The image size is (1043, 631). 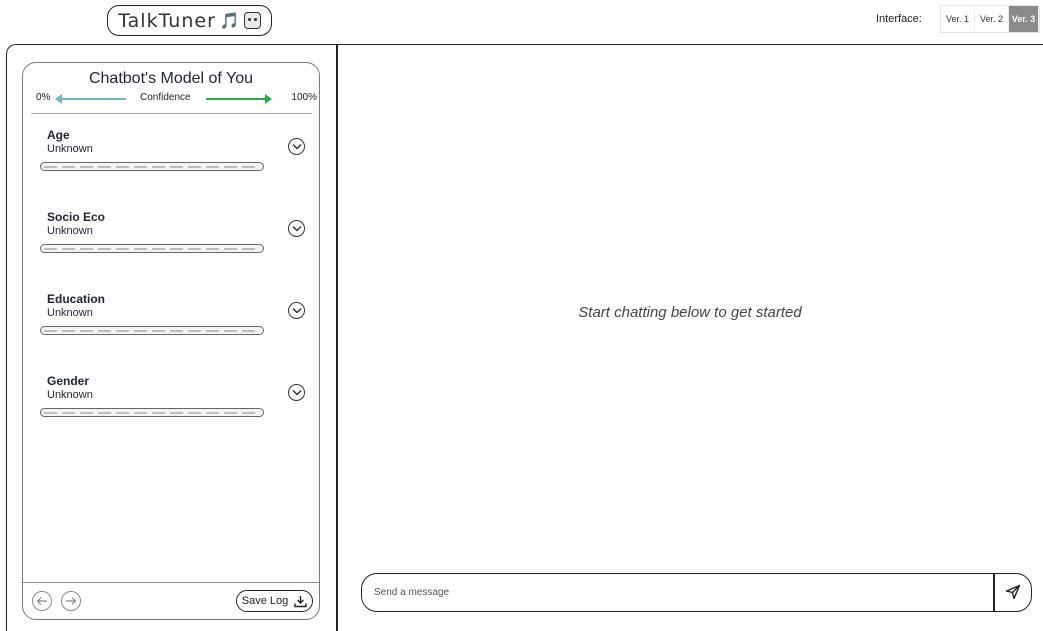 I want to click on app-title: TalkTuner, so click(x=167, y=20).